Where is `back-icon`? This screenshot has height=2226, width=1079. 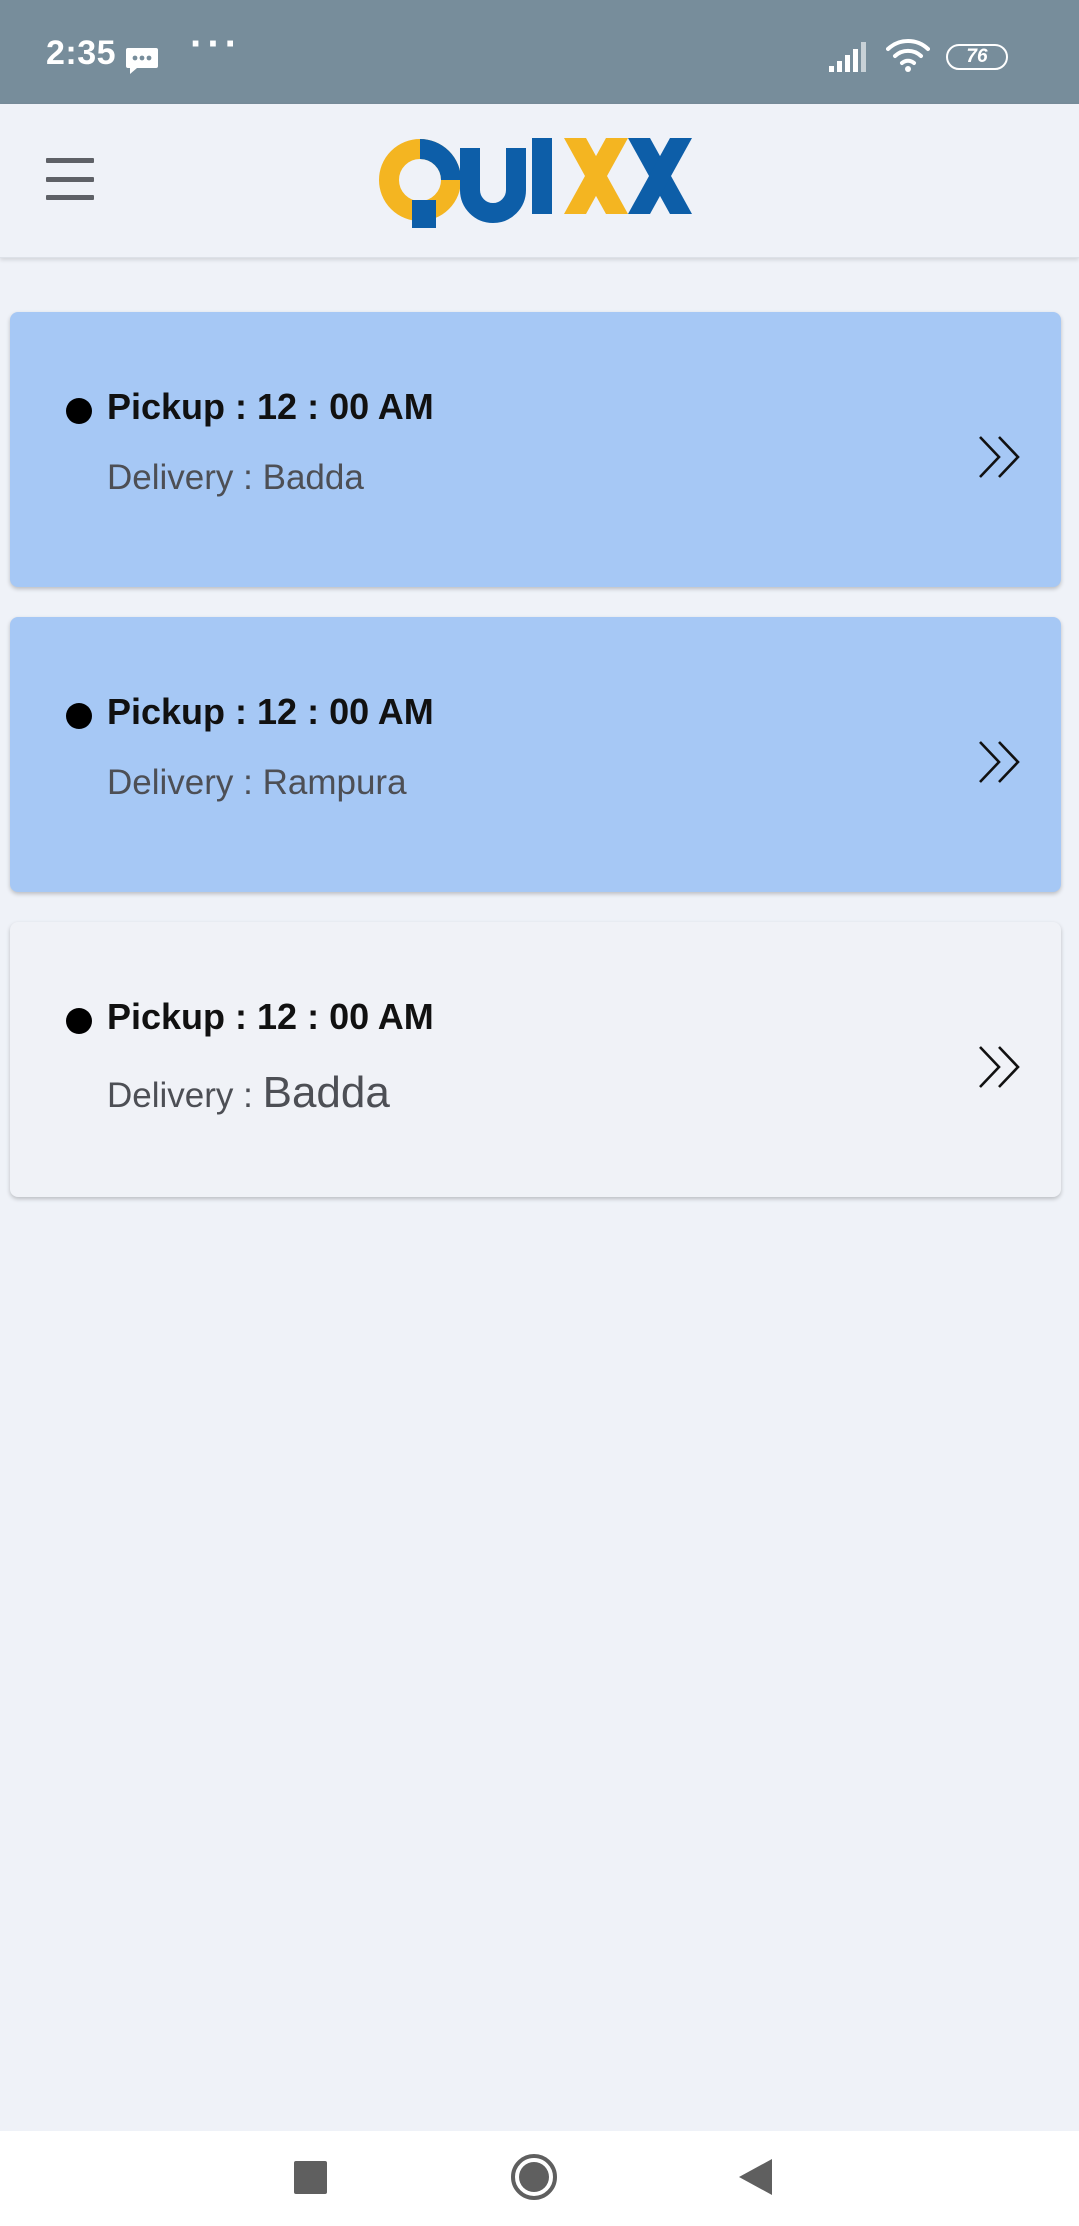 back-icon is located at coordinates (755, 2177).